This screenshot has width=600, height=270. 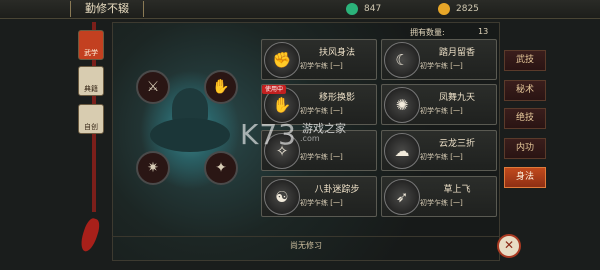 I want to click on jade-resource: 847, so click(x=363, y=9).